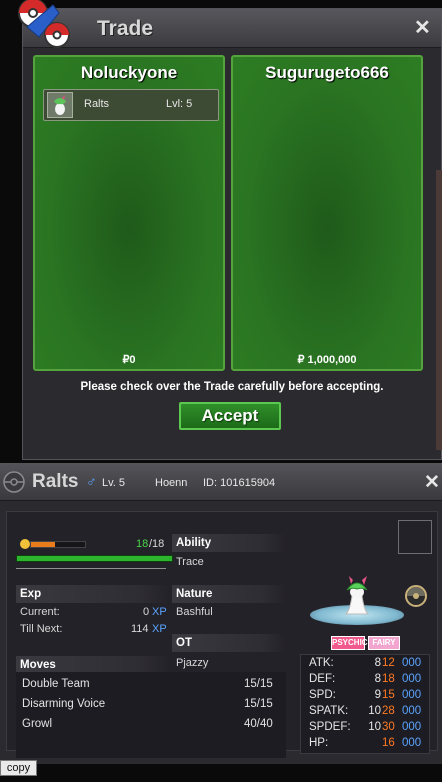 Image resolution: width=442 pixels, height=782 pixels. Describe the element at coordinates (368, 681) in the screenshot. I see `stat-row-def: DEF: 8 18 000` at that location.